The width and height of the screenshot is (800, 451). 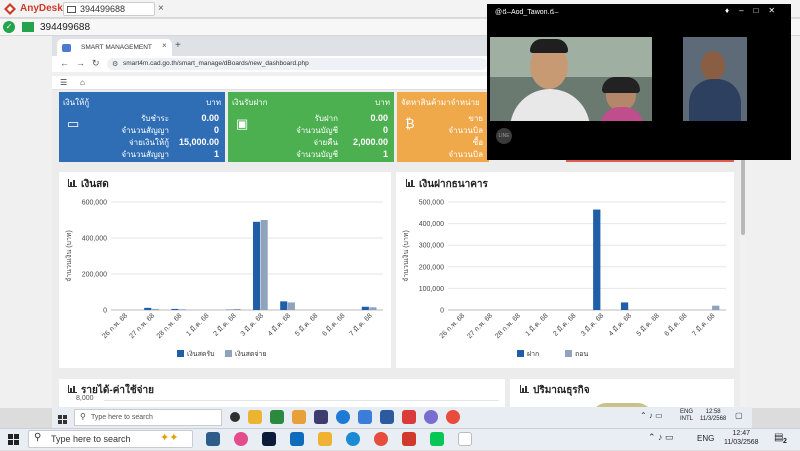 What do you see at coordinates (180, 27) in the screenshot?
I see `remote-address: 394499688` at bounding box center [180, 27].